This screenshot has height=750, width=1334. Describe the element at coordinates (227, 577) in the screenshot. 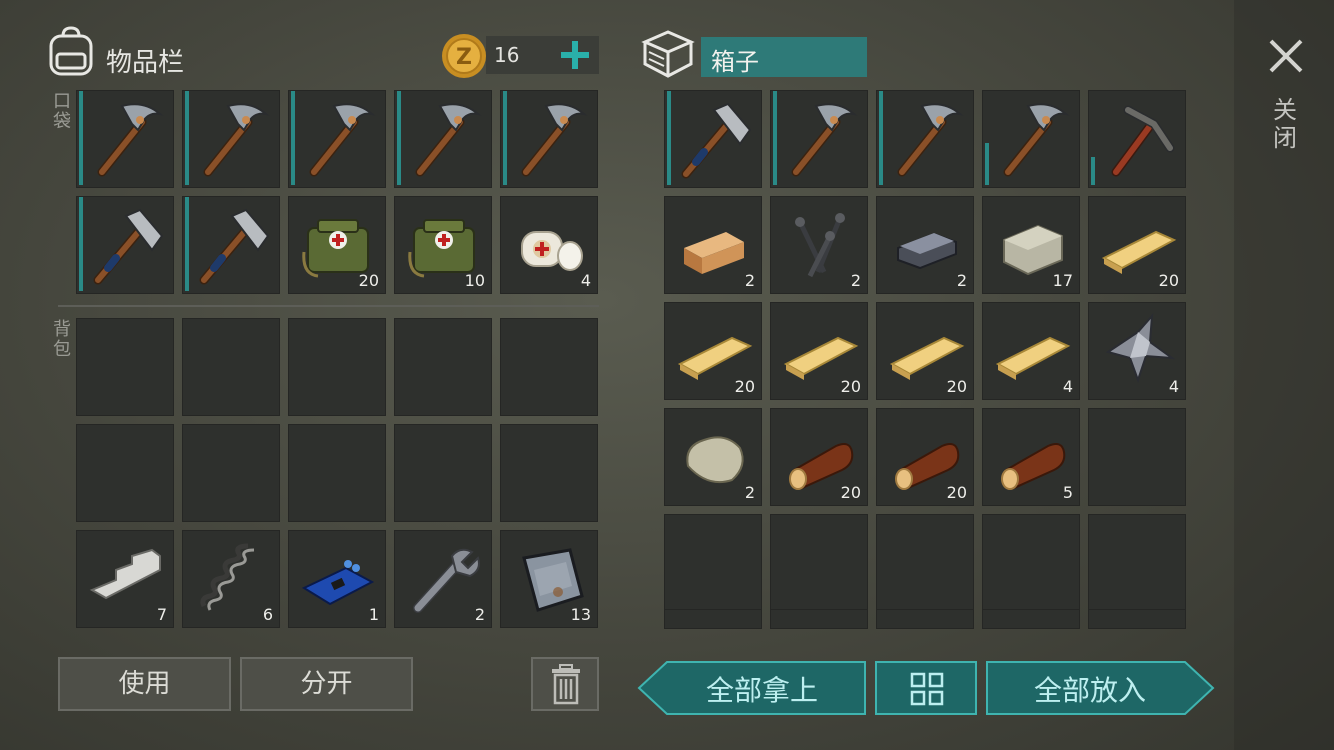

I see `spring-icon` at that location.